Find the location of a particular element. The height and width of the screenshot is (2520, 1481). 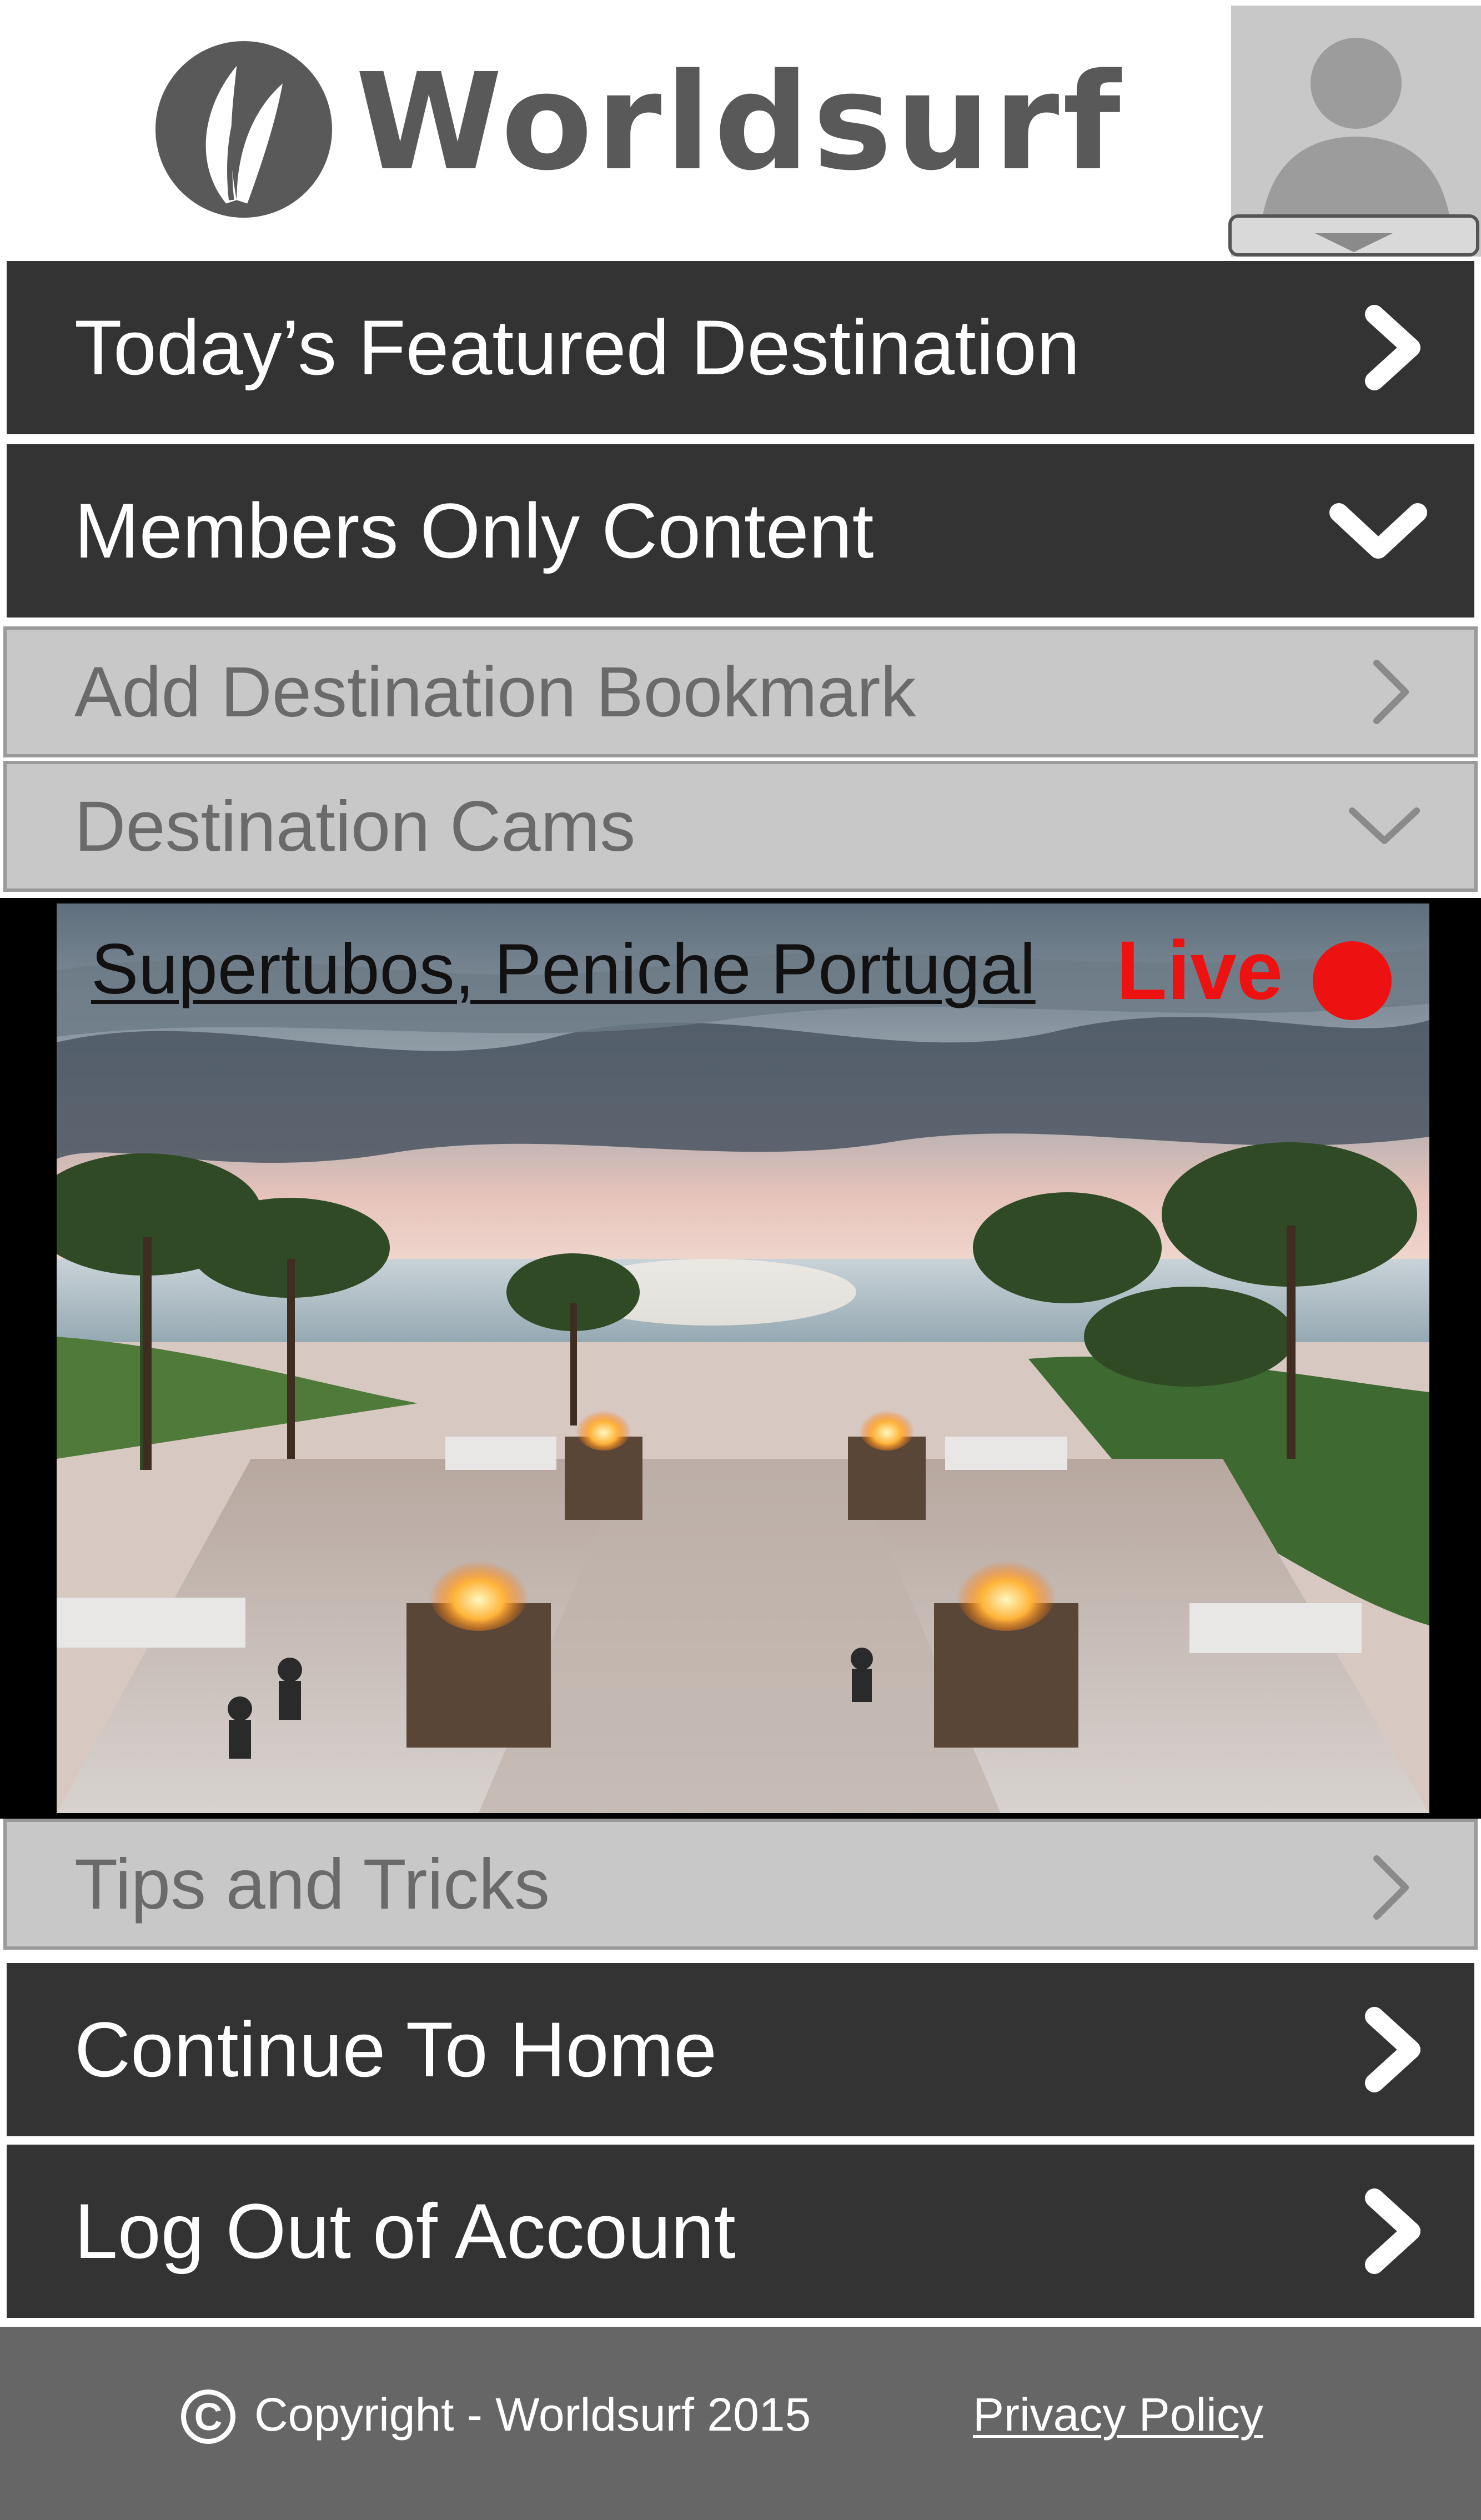

feather-logo-icon is located at coordinates (243, 129).